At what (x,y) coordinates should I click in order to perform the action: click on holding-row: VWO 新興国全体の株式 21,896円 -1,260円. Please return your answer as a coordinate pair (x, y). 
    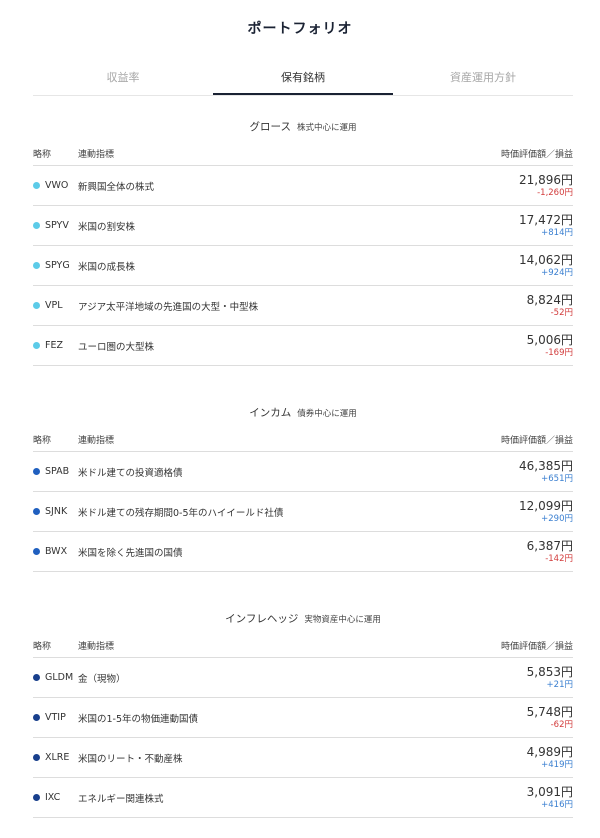
    Looking at the image, I should click on (303, 186).